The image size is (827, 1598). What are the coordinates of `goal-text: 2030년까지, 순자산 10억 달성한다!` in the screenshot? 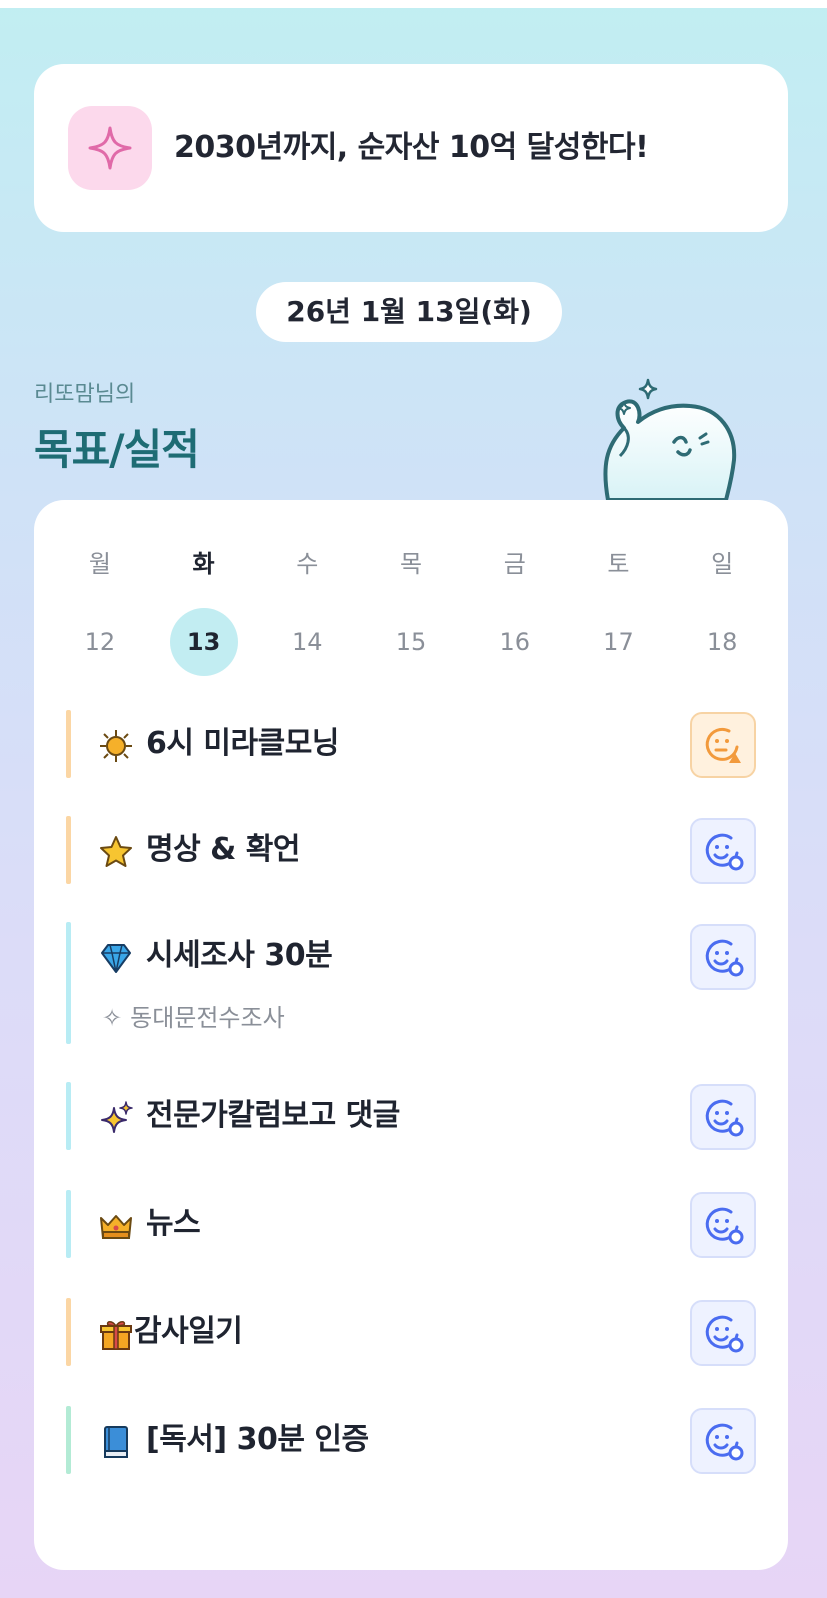 It's located at (411, 147).